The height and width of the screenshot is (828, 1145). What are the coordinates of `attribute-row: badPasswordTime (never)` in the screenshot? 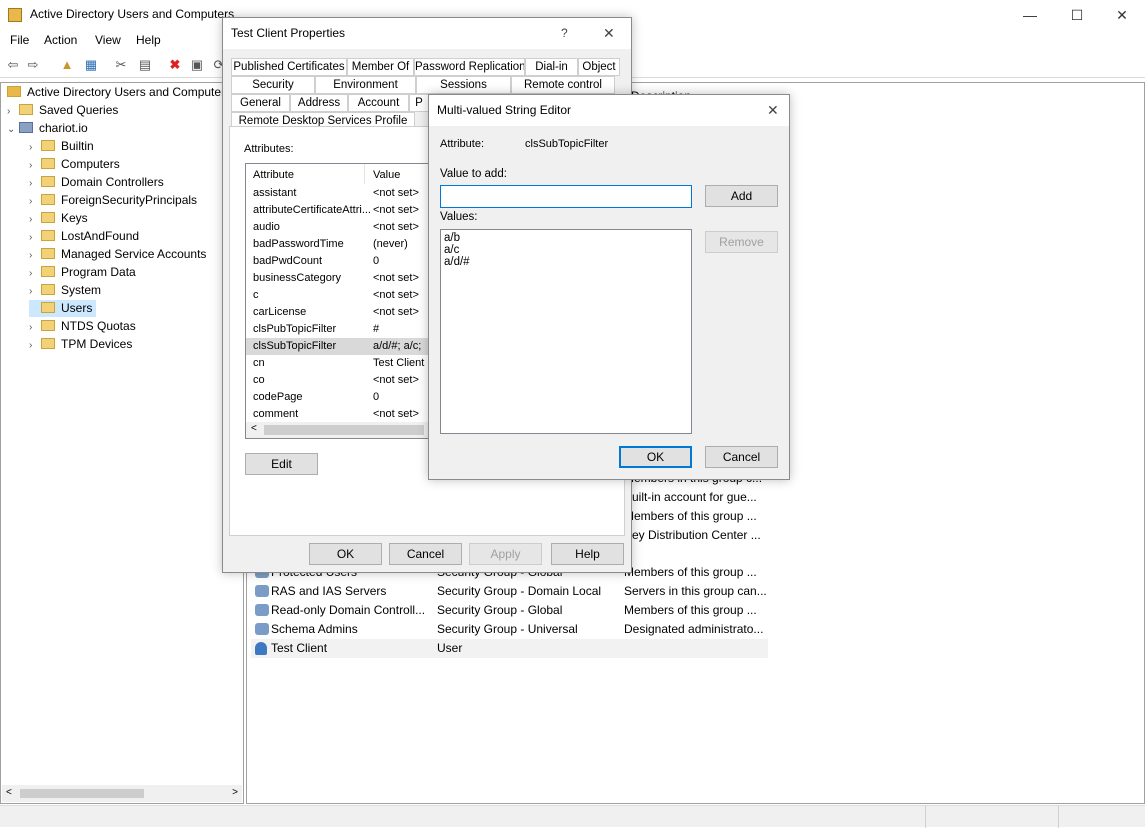 It's located at (341, 244).